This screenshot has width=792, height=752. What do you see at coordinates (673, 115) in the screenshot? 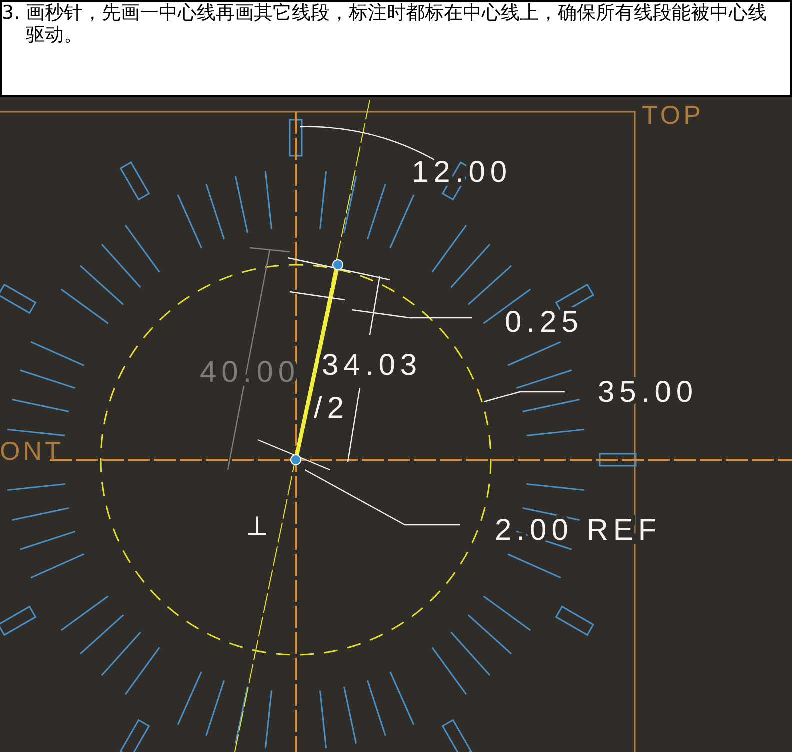
I see `datum-label: TOP` at bounding box center [673, 115].